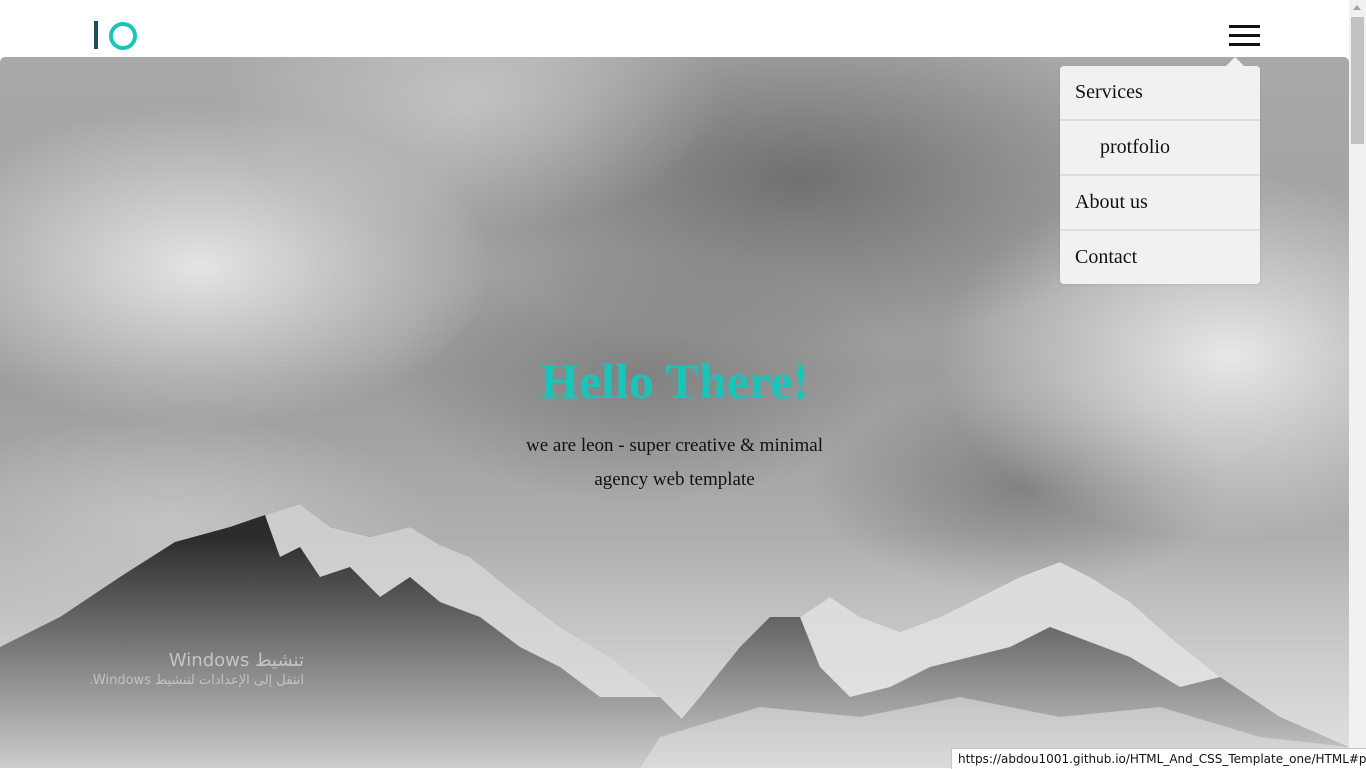  What do you see at coordinates (1160, 257) in the screenshot?
I see `menu-item-contact: Contact` at bounding box center [1160, 257].